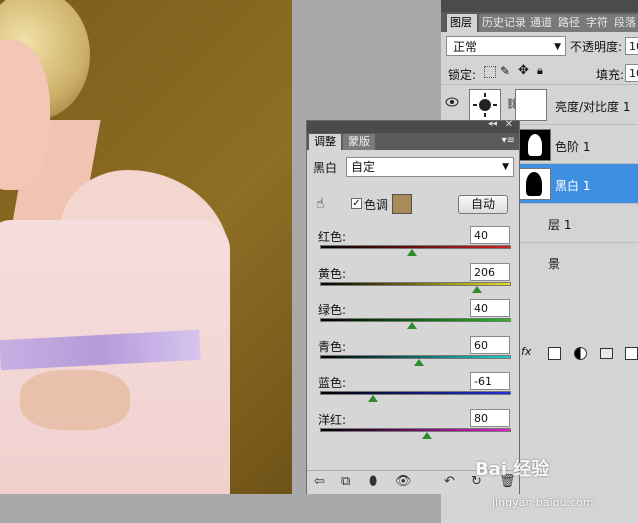 The width and height of the screenshot is (638, 523). I want to click on close-icon: ✕, so click(509, 124).